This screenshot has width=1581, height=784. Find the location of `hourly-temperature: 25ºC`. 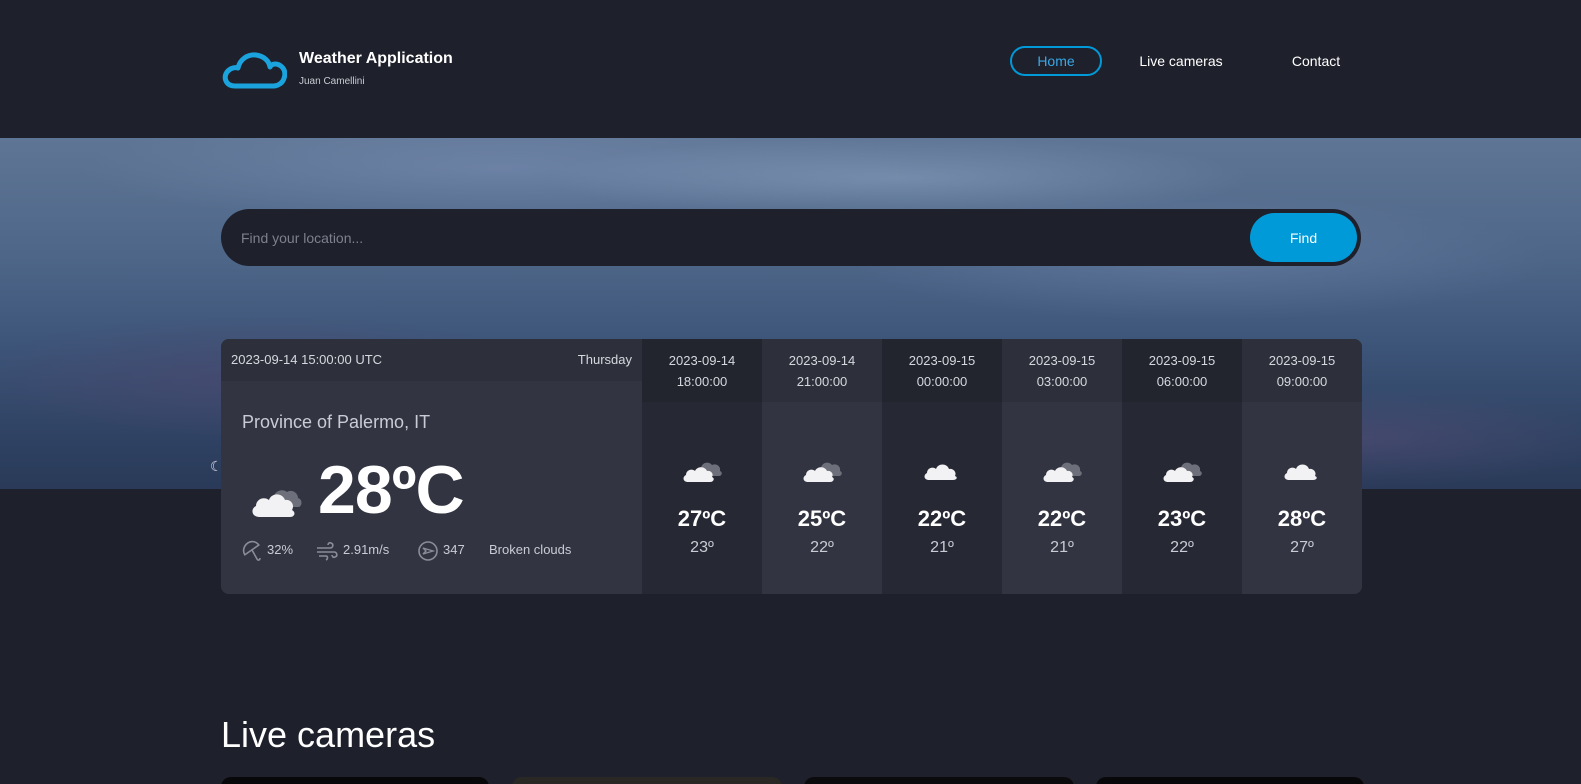

hourly-temperature: 25ºC is located at coordinates (822, 518).